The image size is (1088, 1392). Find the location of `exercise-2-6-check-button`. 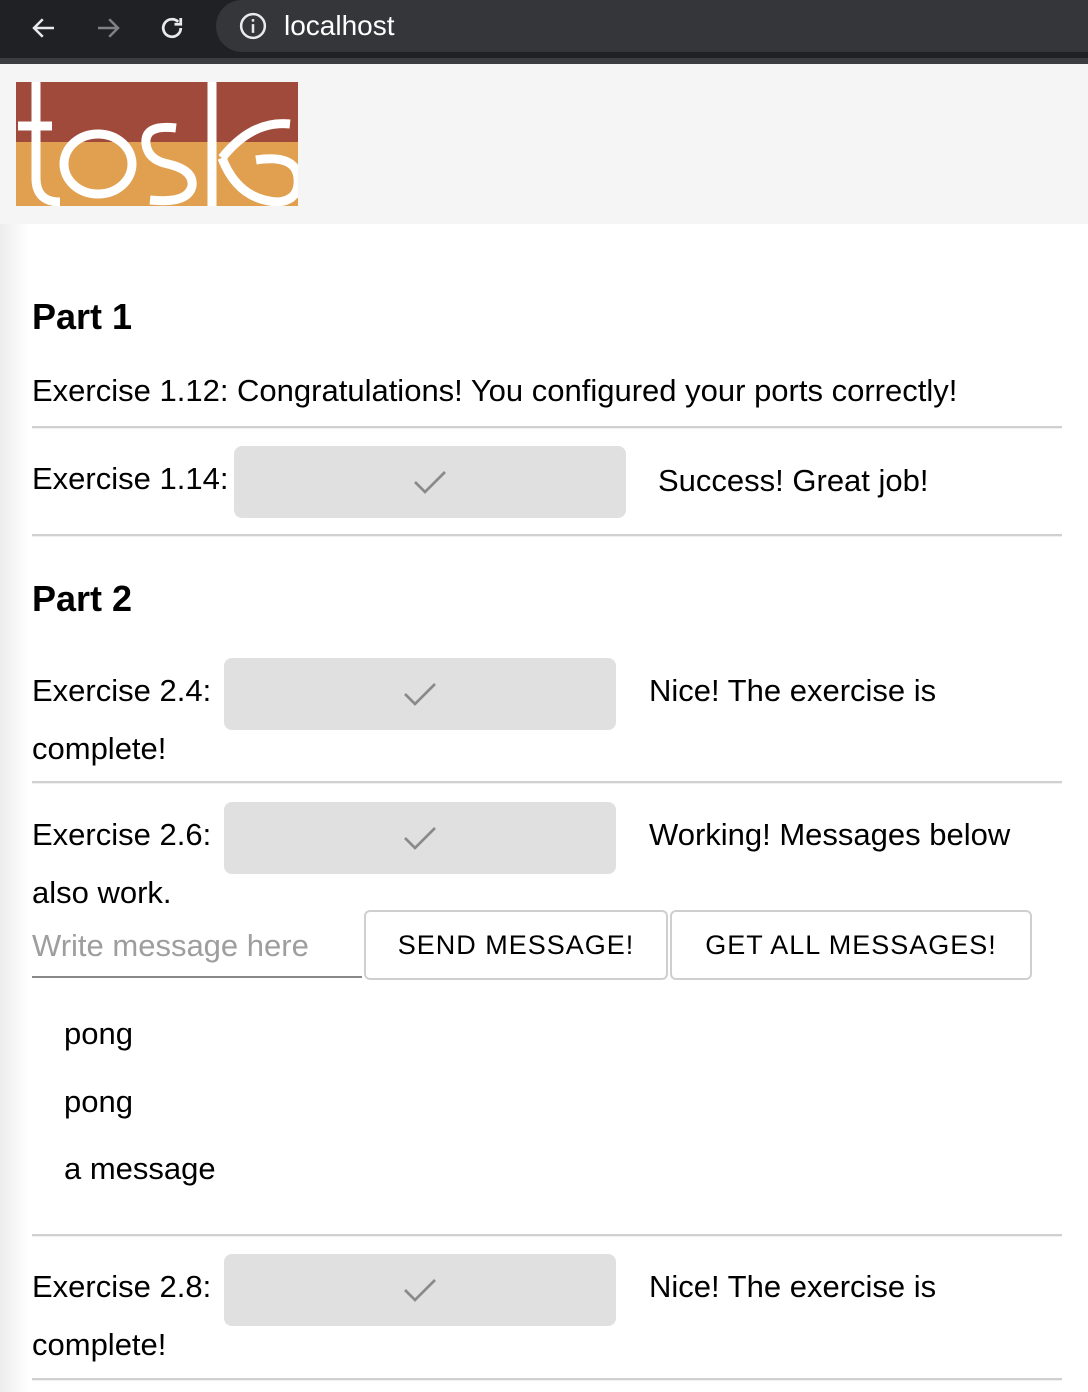

exercise-2-6-check-button is located at coordinates (420, 838).